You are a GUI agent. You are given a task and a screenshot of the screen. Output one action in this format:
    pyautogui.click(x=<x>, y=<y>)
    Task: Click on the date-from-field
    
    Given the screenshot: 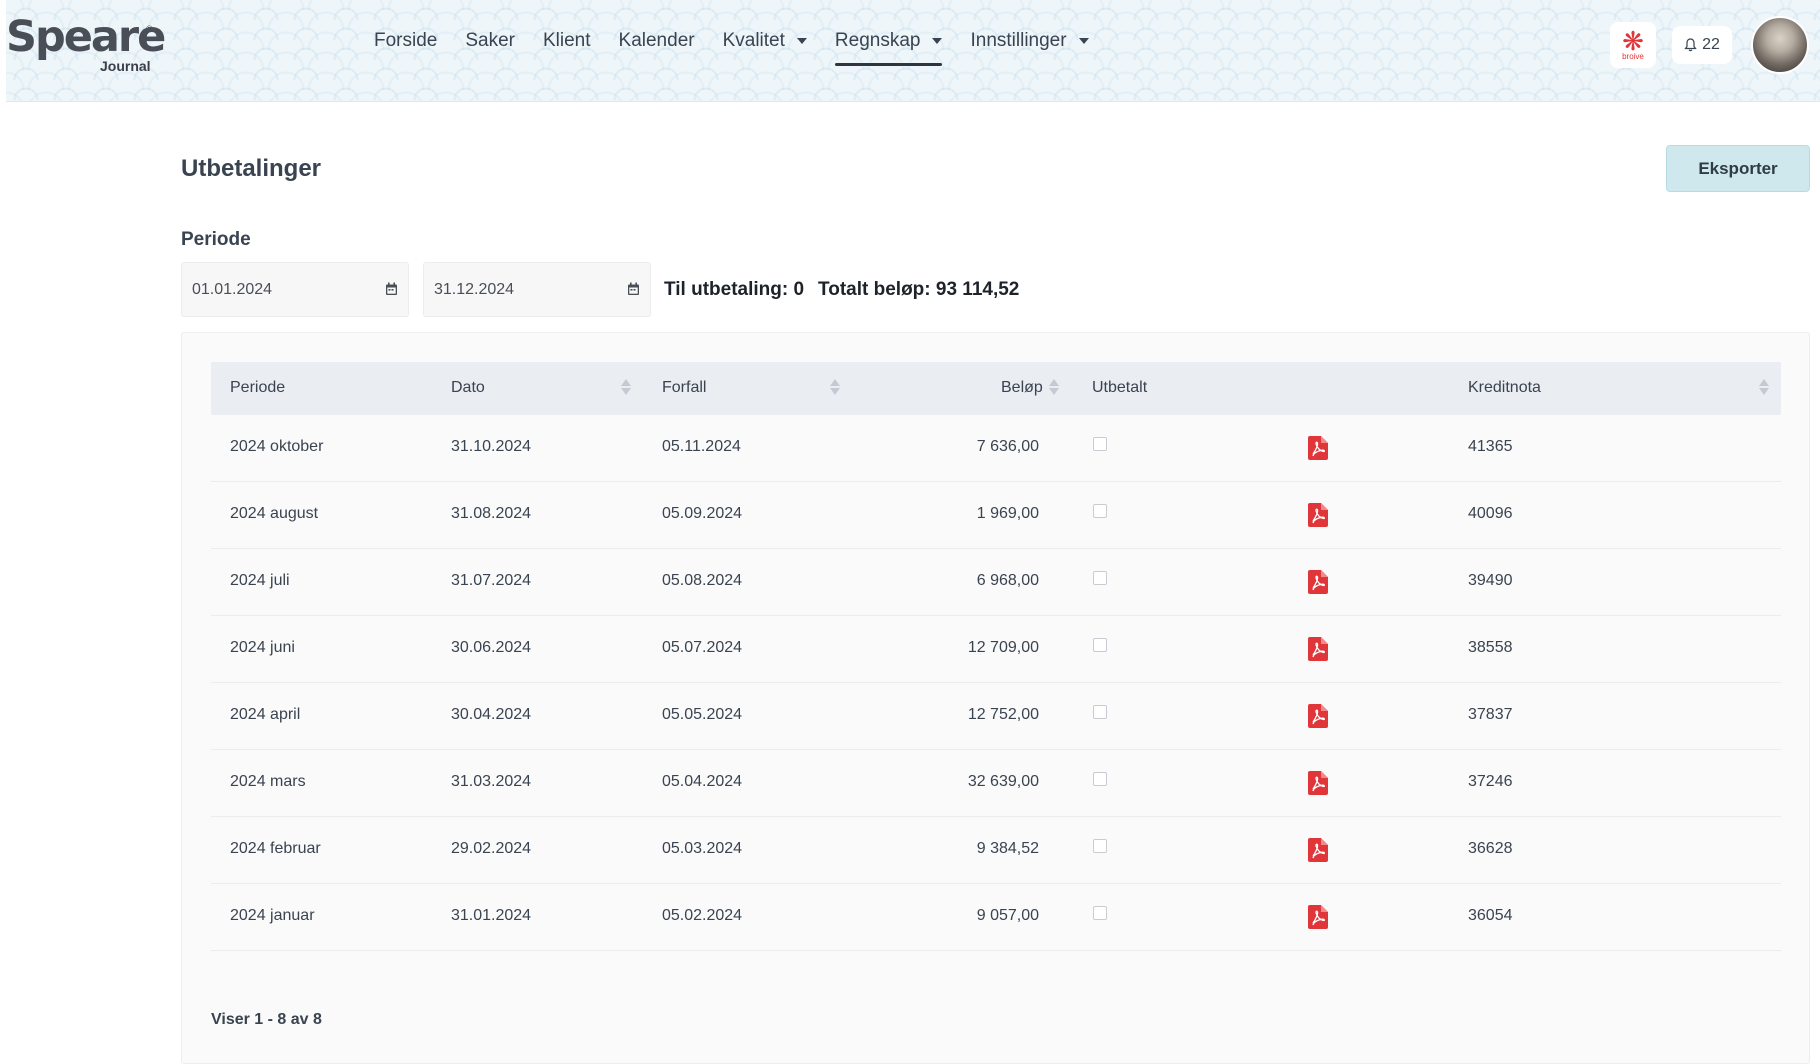 What is the action you would take?
    pyautogui.click(x=295, y=289)
    